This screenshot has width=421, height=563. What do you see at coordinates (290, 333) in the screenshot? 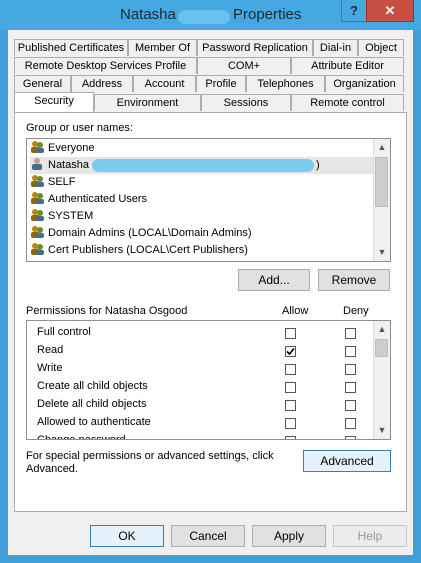
I see `allow-checkbox-full-control` at bounding box center [290, 333].